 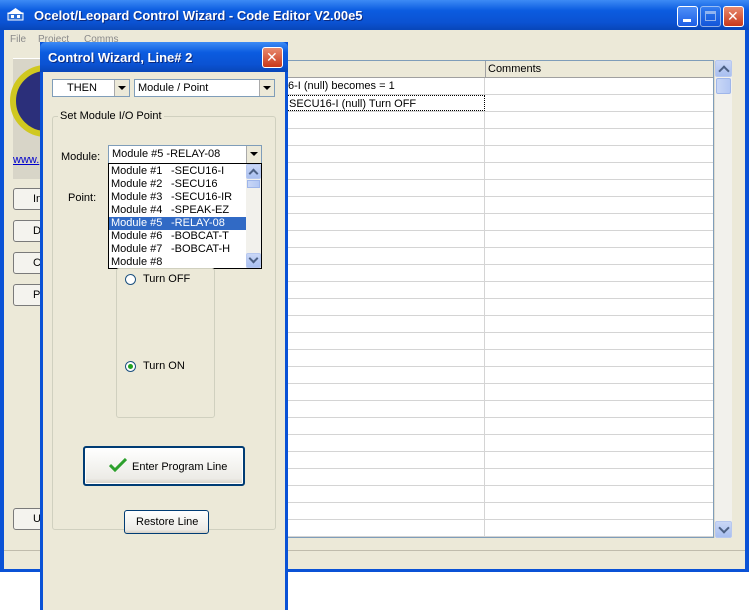 What do you see at coordinates (18, 39) in the screenshot?
I see `menu-file: File` at bounding box center [18, 39].